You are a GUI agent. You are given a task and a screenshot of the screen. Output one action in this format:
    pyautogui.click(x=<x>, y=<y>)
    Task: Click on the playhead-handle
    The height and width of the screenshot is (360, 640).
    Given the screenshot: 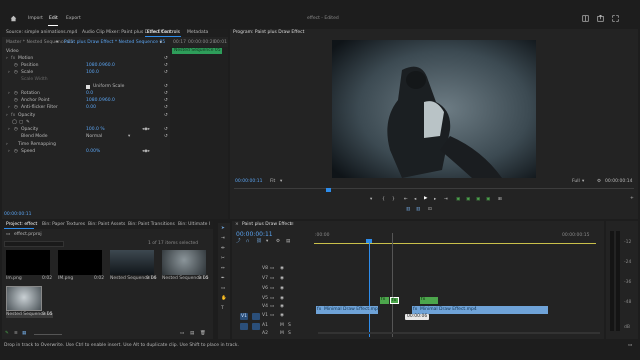 What is the action you would take?
    pyautogui.click(x=369, y=241)
    